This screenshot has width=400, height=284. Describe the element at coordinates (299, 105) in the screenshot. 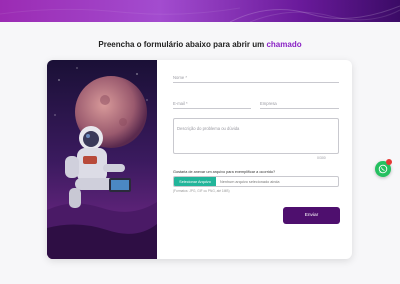

I see `company-field: Empresa` at that location.